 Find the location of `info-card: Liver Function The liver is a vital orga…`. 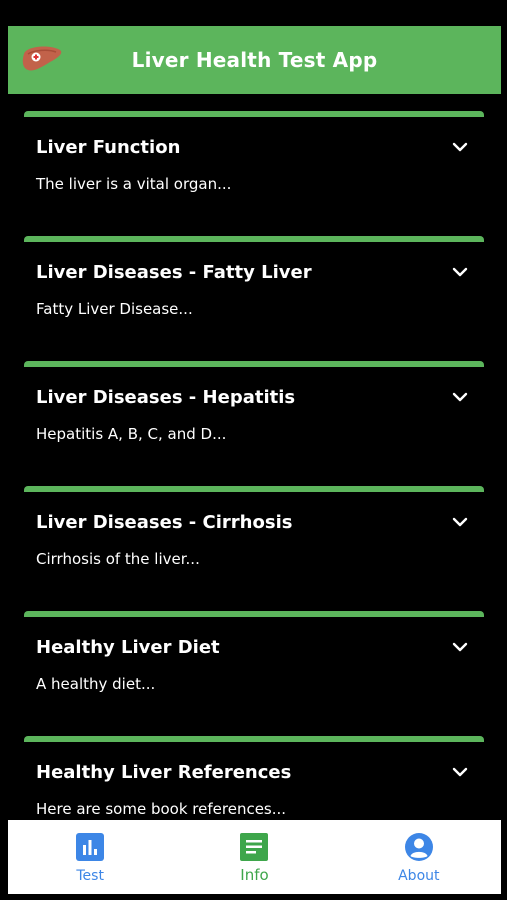

info-card: Liver Function The liver is a vital orga… is located at coordinates (254, 173).